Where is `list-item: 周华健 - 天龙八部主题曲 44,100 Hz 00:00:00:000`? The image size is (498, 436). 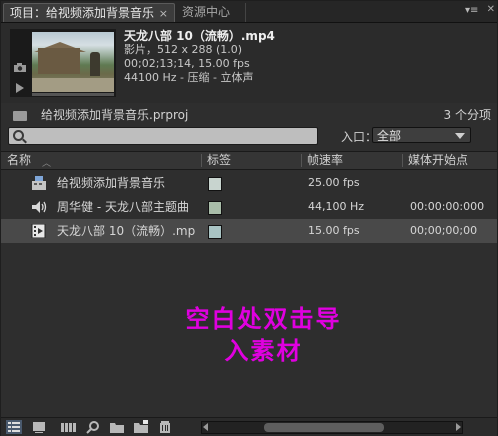
list-item: 周华健 - 天龙八部主题曲 44,100 Hz 00:00:00:000 is located at coordinates (249, 207).